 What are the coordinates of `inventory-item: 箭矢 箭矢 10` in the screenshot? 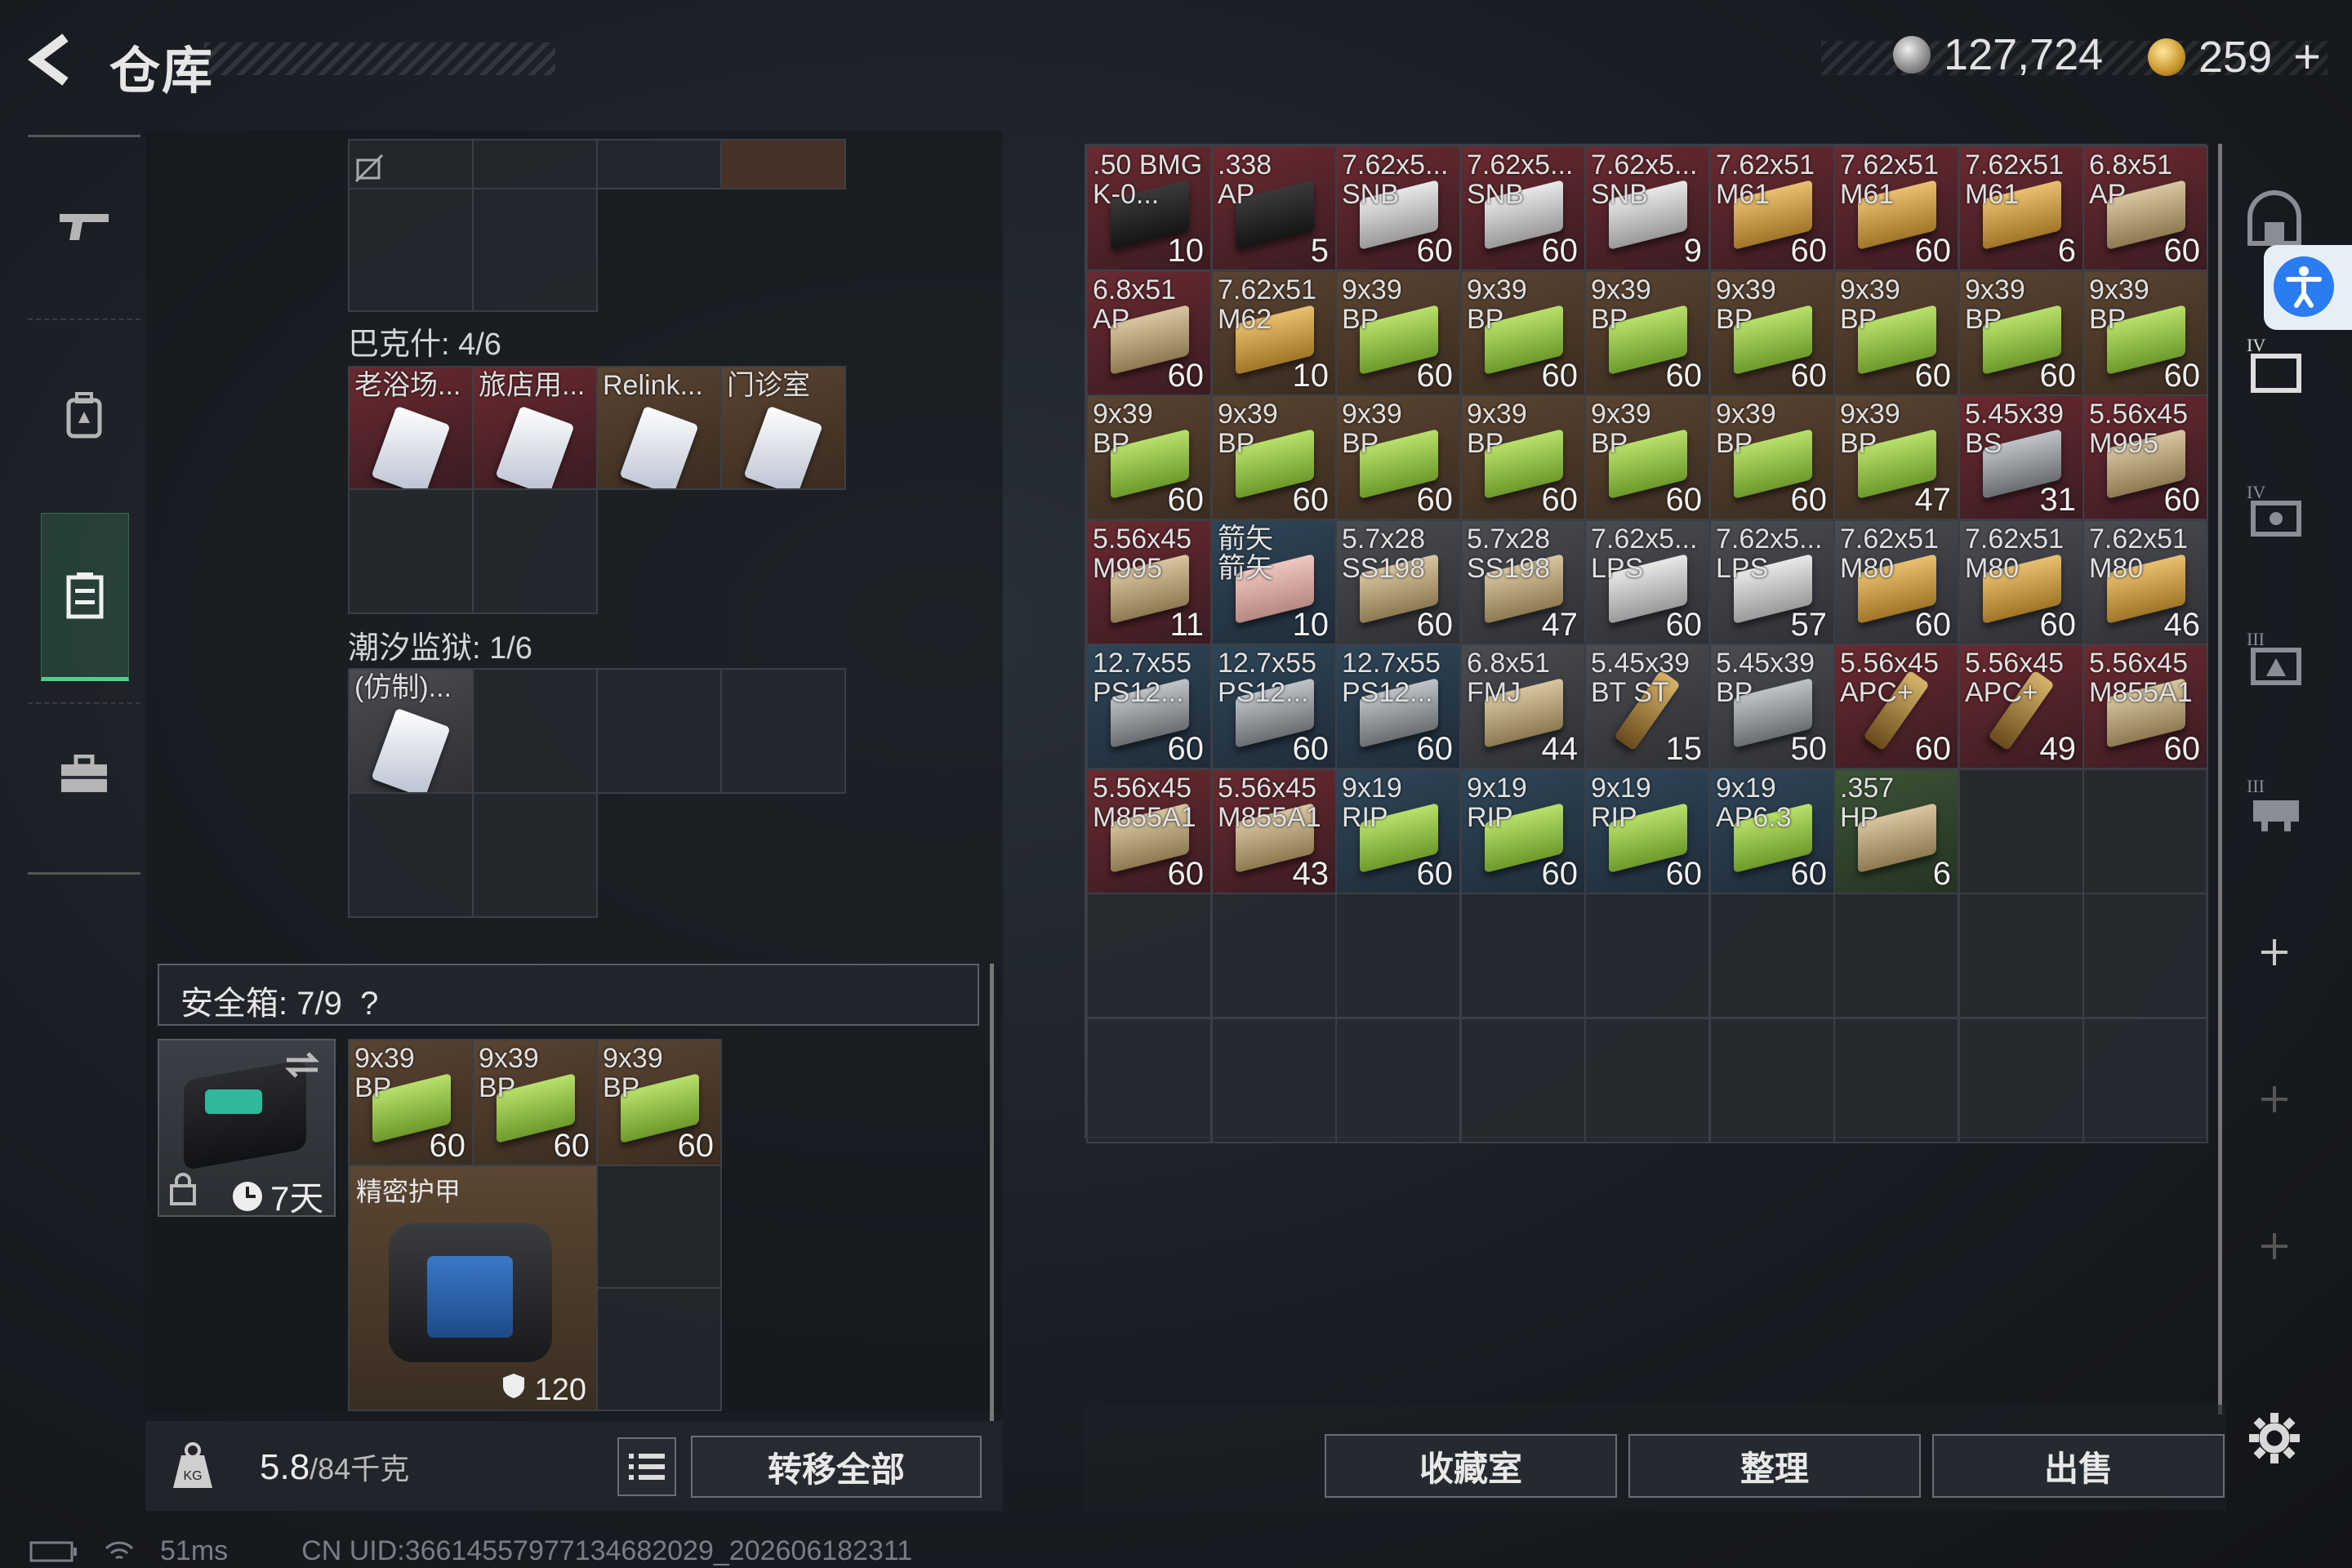 It's located at (1274, 582).